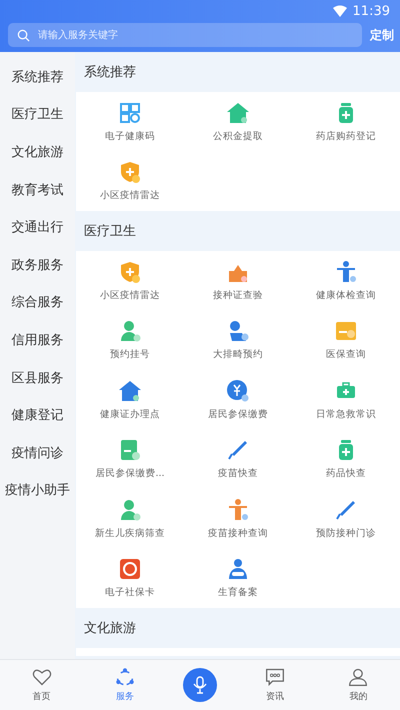 The image size is (400, 710). What do you see at coordinates (339, 11) in the screenshot?
I see `wifi-icon` at bounding box center [339, 11].